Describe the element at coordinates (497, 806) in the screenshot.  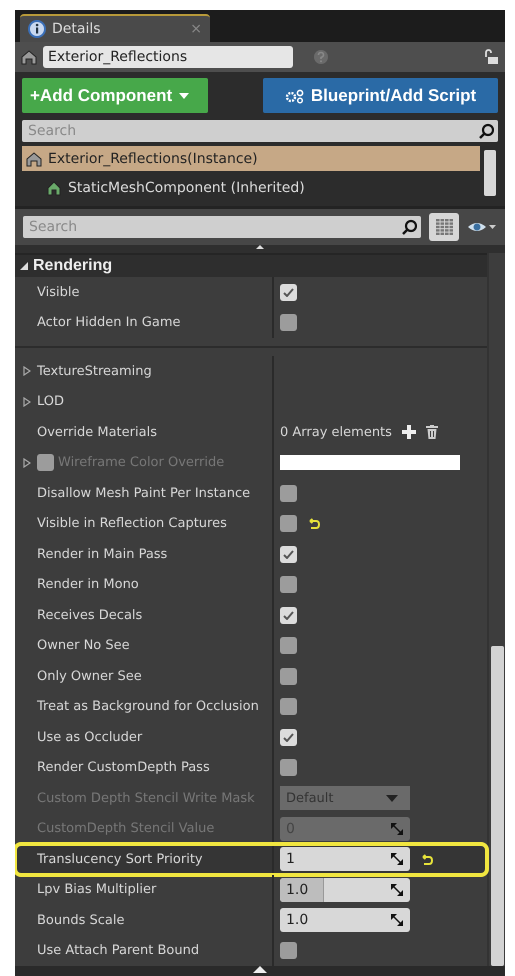
I see `scrollbar-thumb` at that location.